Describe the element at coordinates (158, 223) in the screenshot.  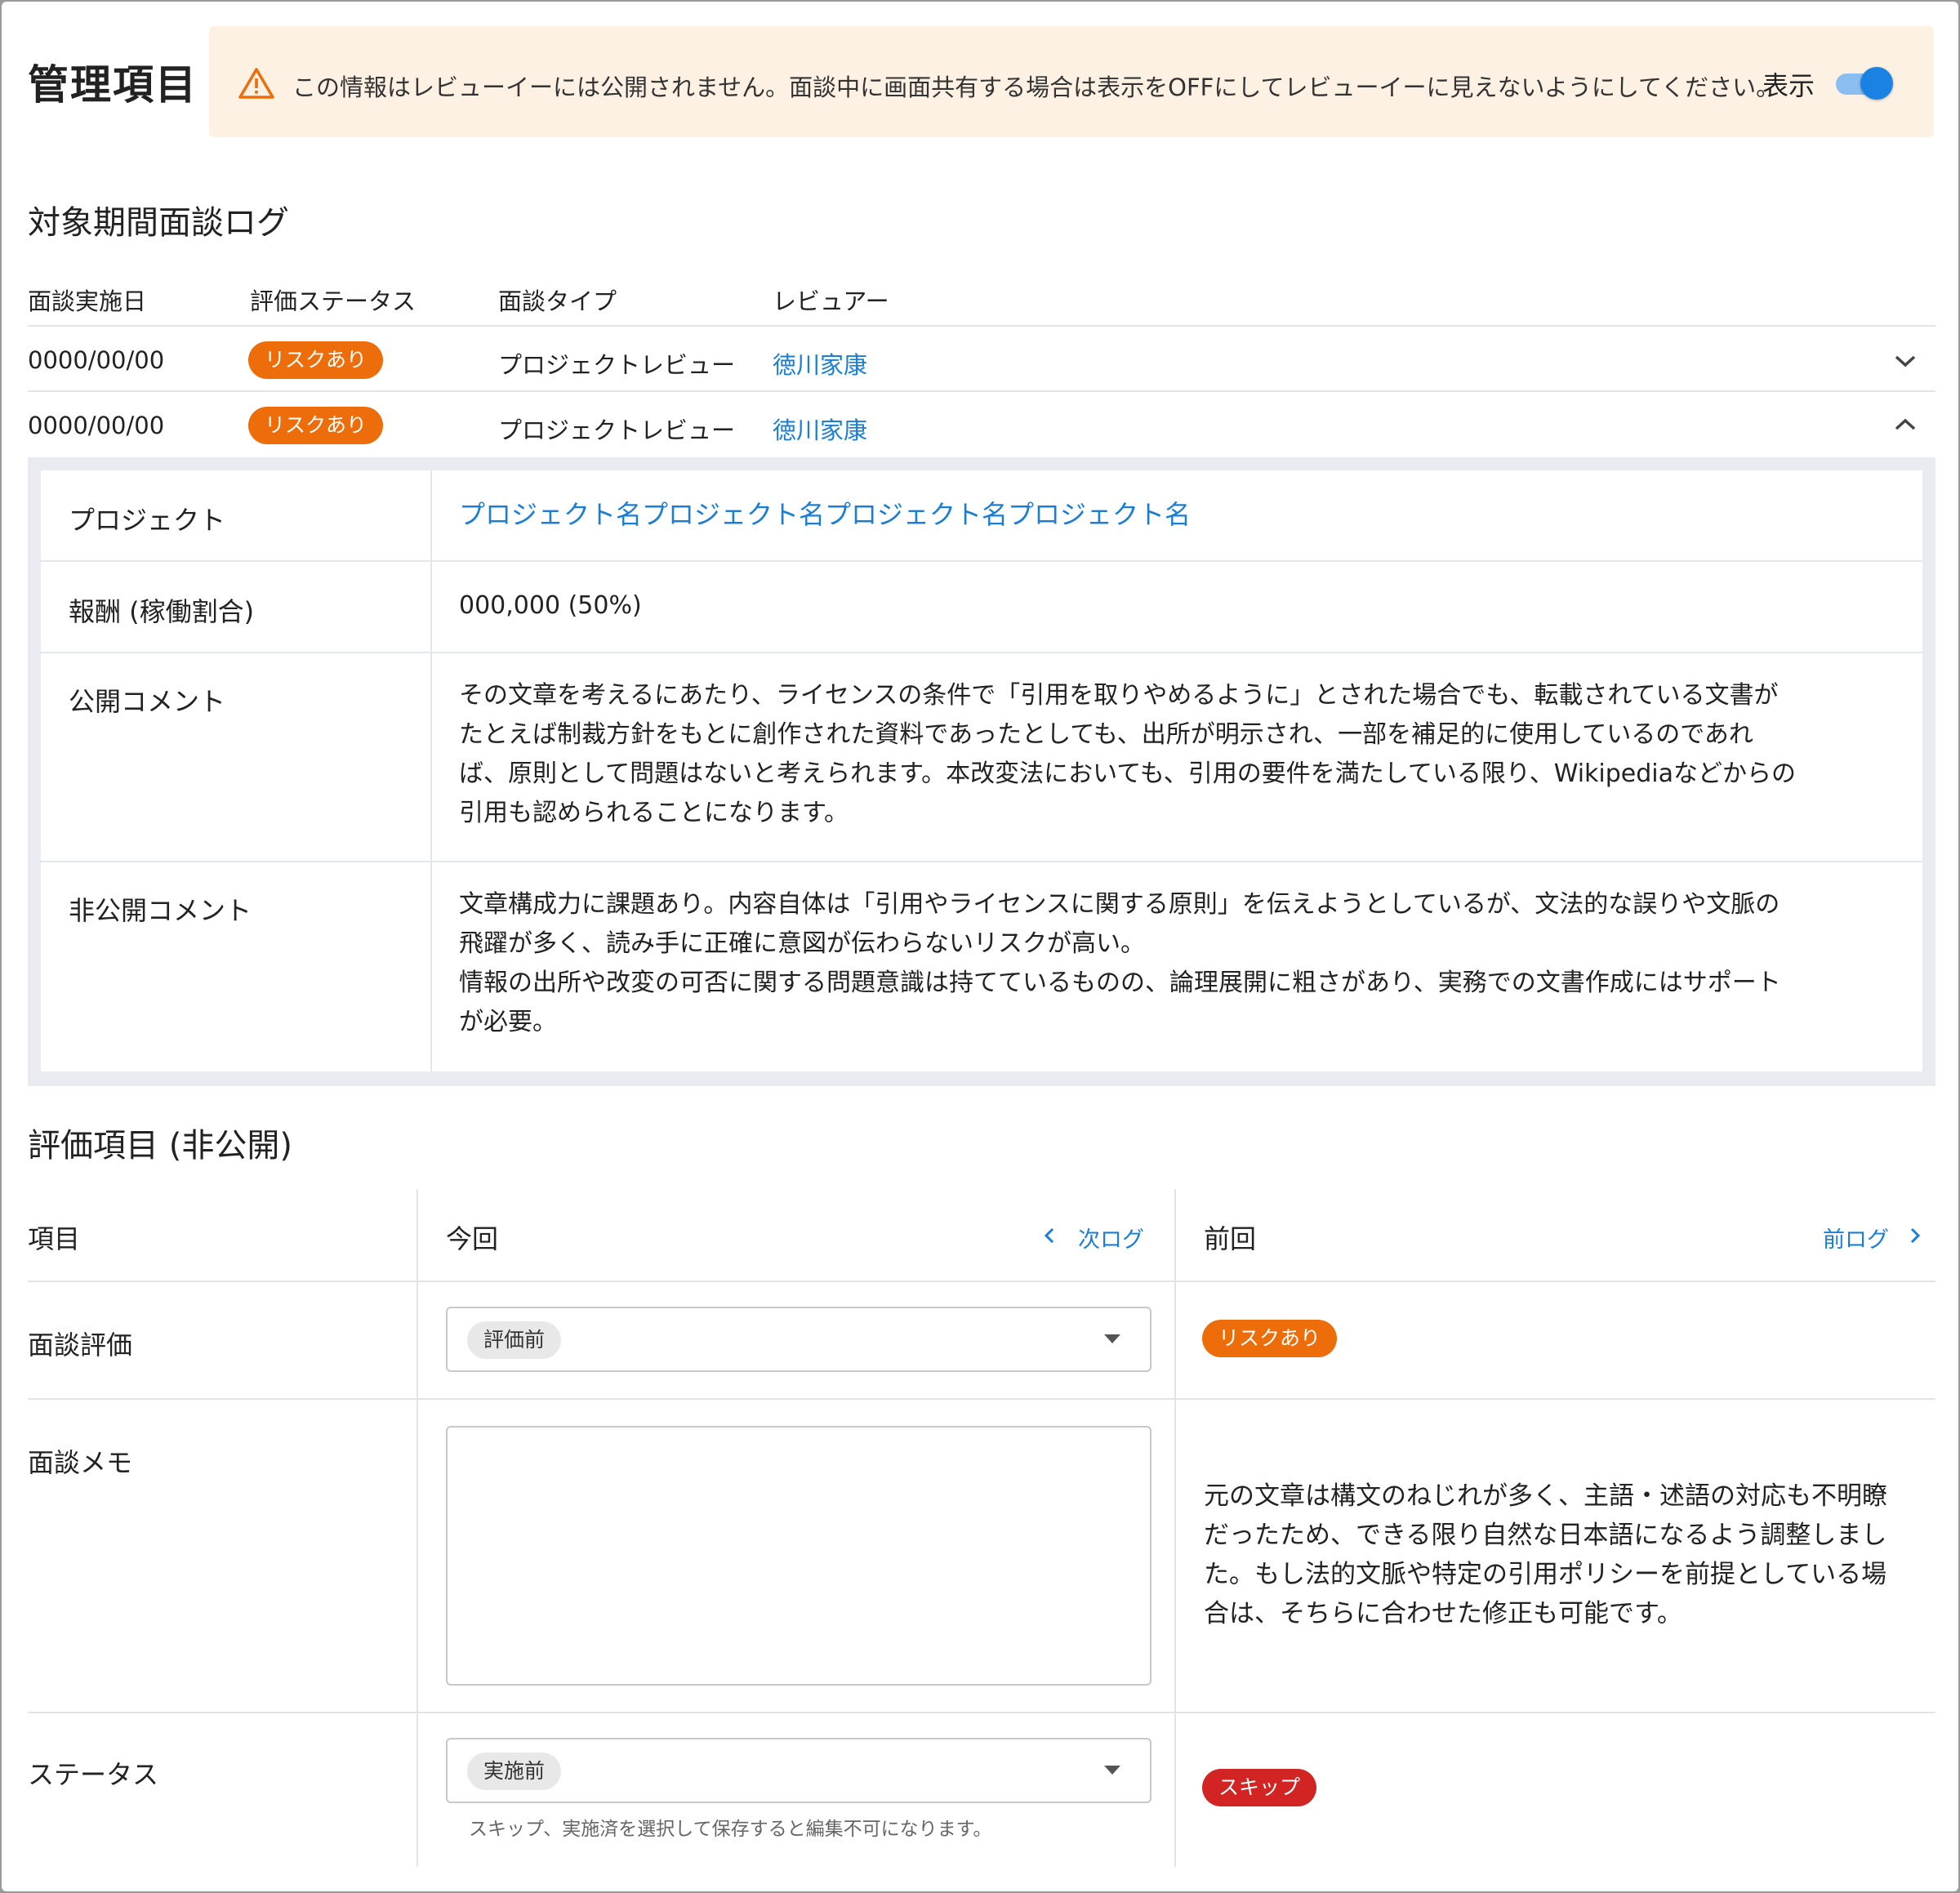
I see `log-section-title: 対象期間面談ログ` at that location.